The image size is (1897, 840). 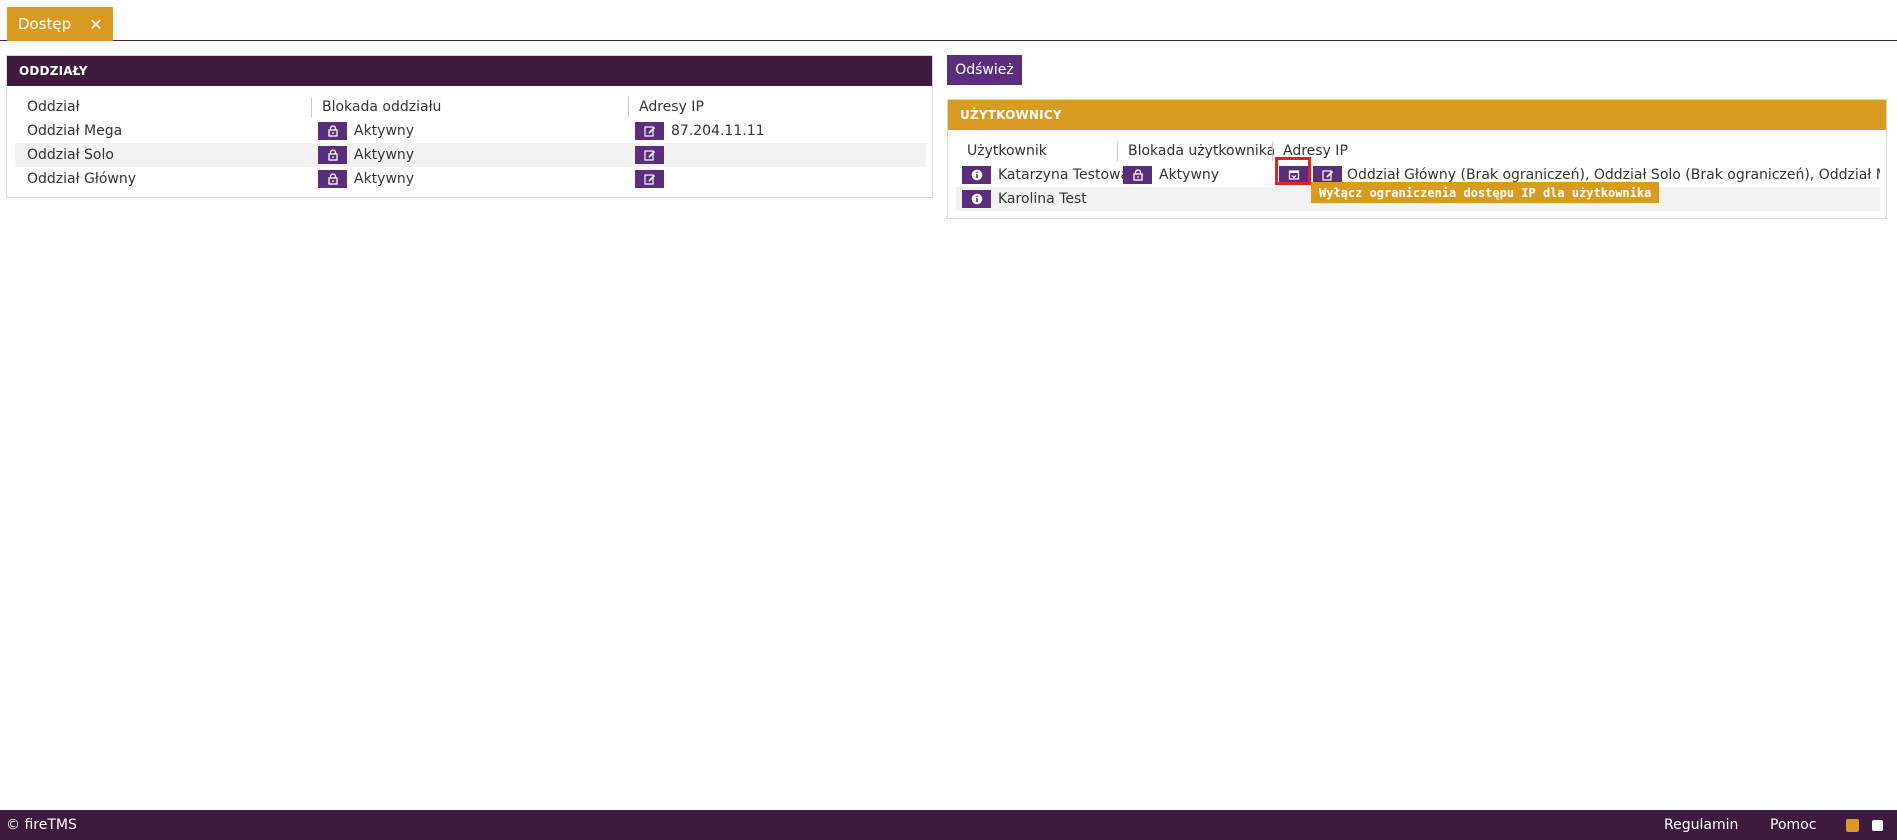 I want to click on user-name-cell: Karolina Test, so click(x=1024, y=199).